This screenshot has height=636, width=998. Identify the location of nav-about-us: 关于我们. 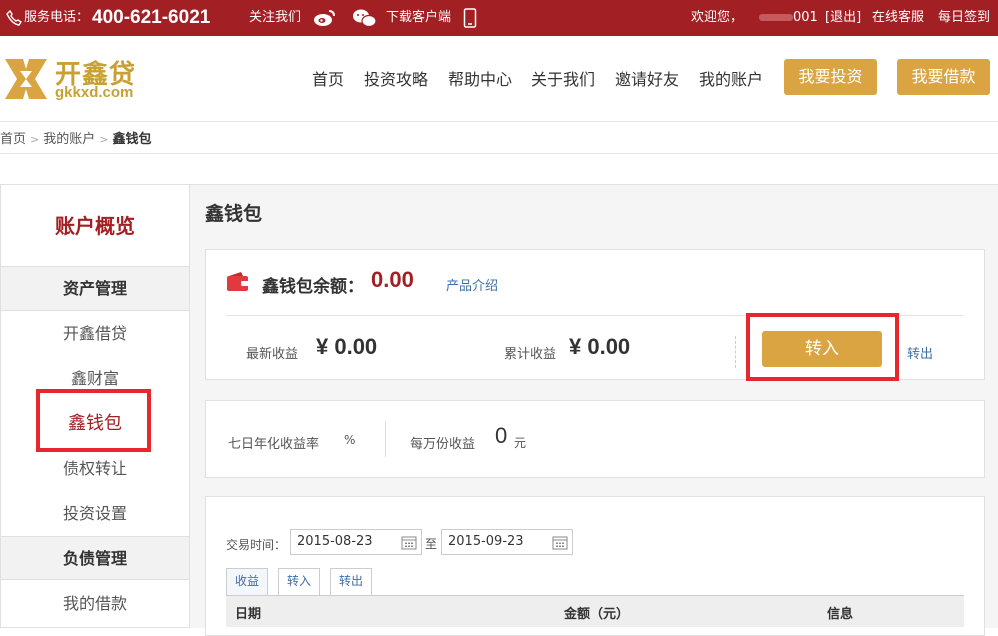
(563, 78).